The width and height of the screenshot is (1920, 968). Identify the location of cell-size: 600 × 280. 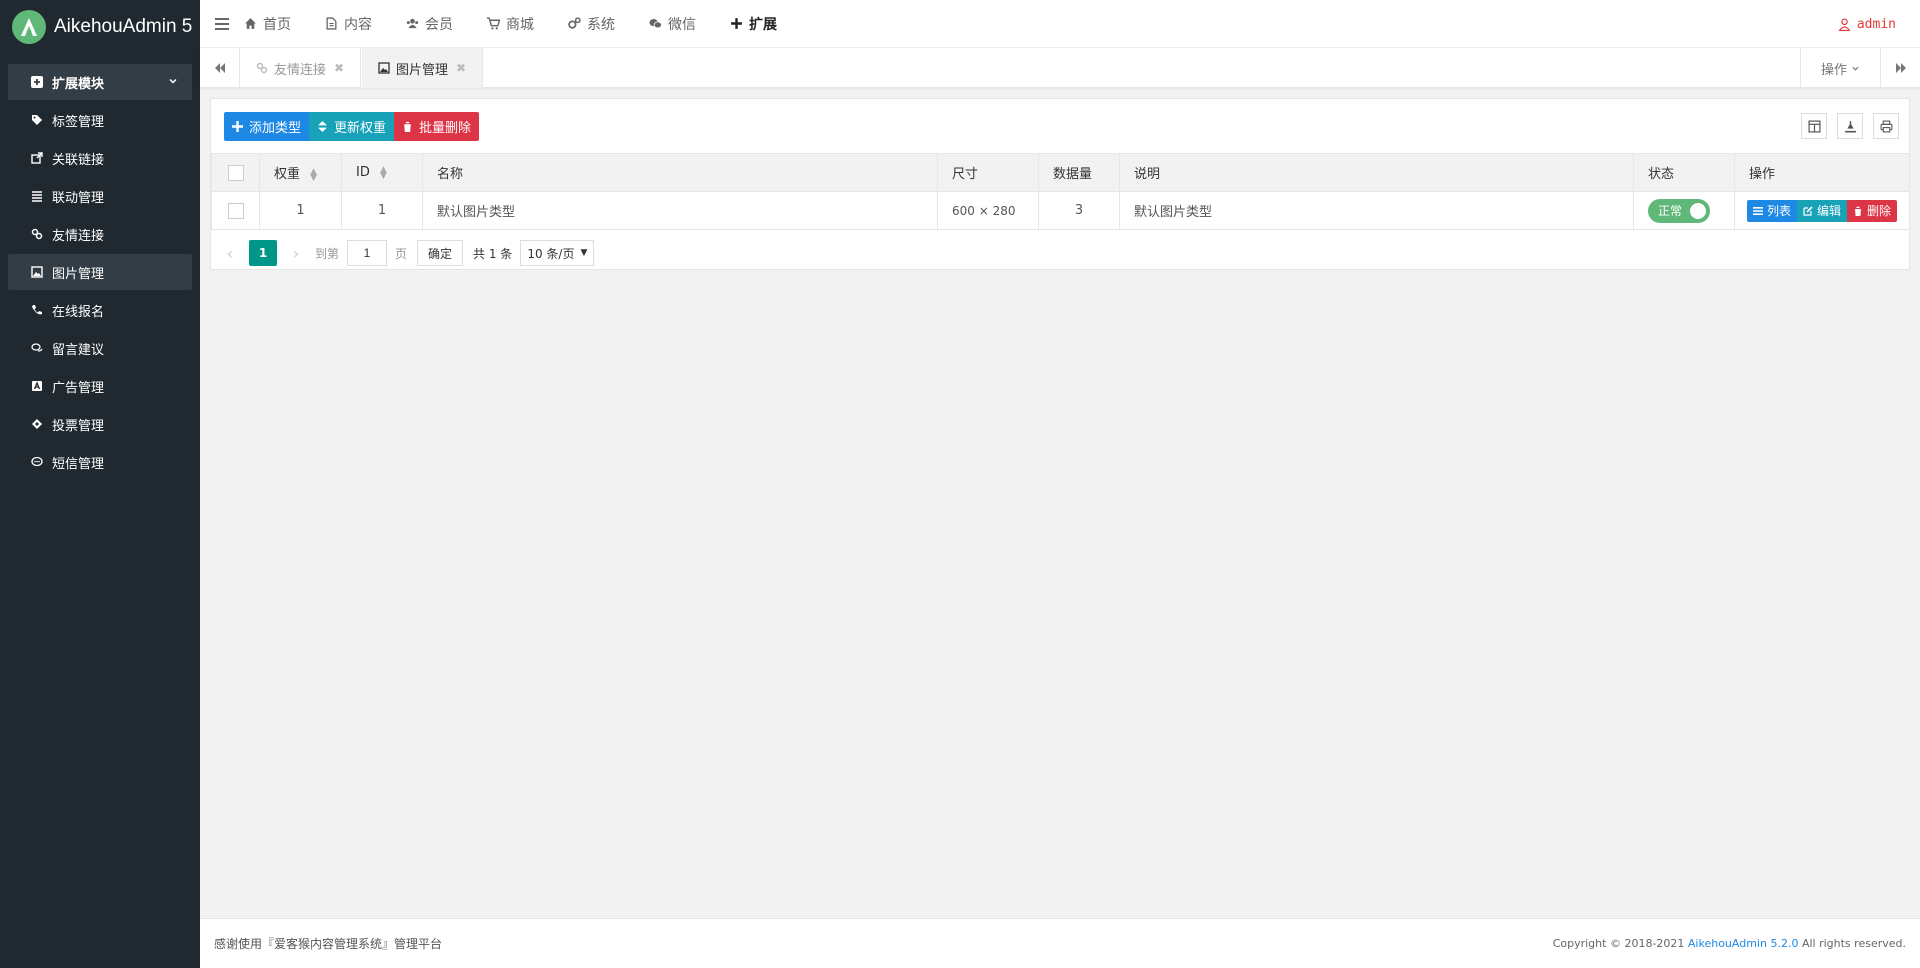
(988, 210).